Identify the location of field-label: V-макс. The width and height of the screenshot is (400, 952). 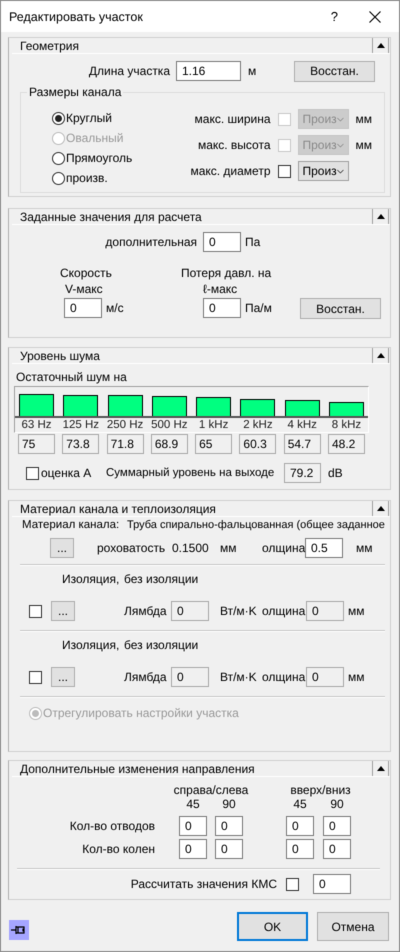
(84, 289).